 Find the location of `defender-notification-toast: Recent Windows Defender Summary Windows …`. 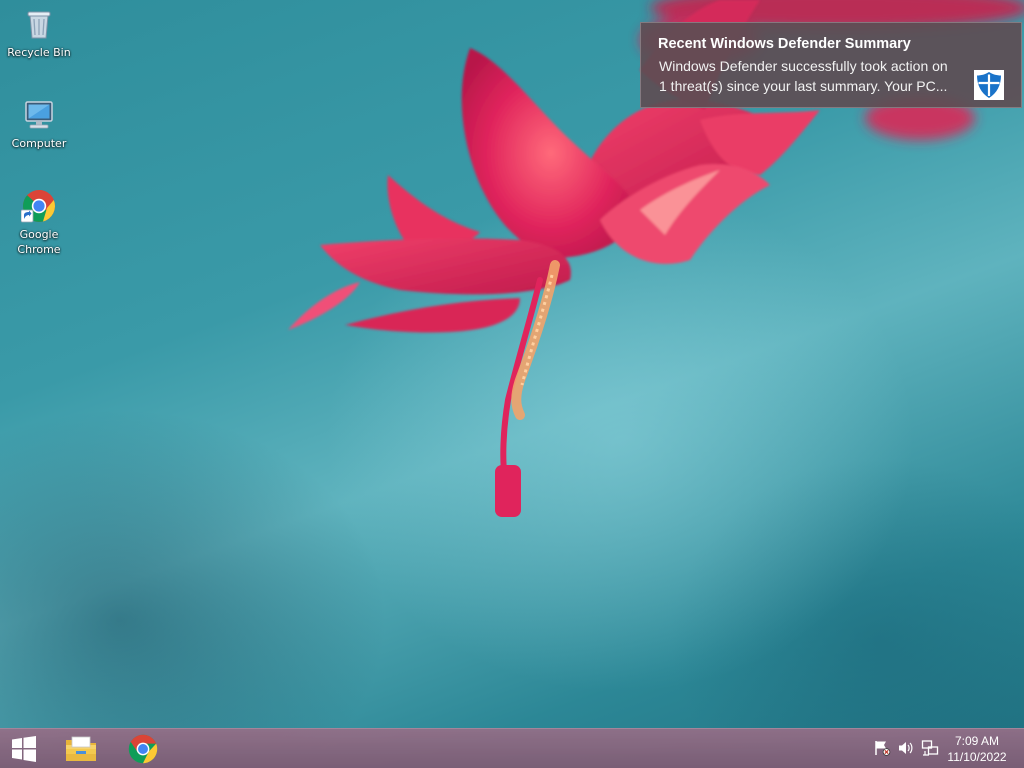

defender-notification-toast: Recent Windows Defender Summary Windows … is located at coordinates (831, 65).